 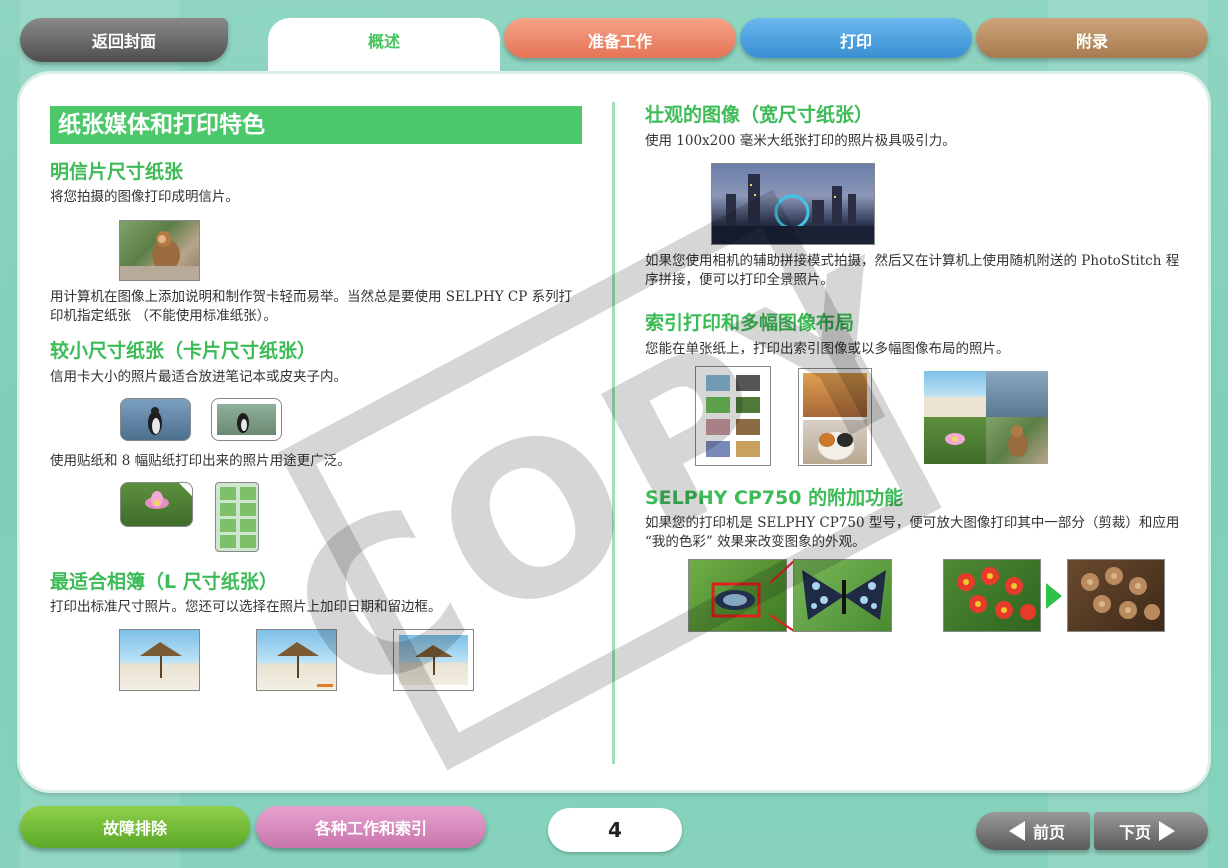 I want to click on four-image-layout-image, so click(x=986, y=417).